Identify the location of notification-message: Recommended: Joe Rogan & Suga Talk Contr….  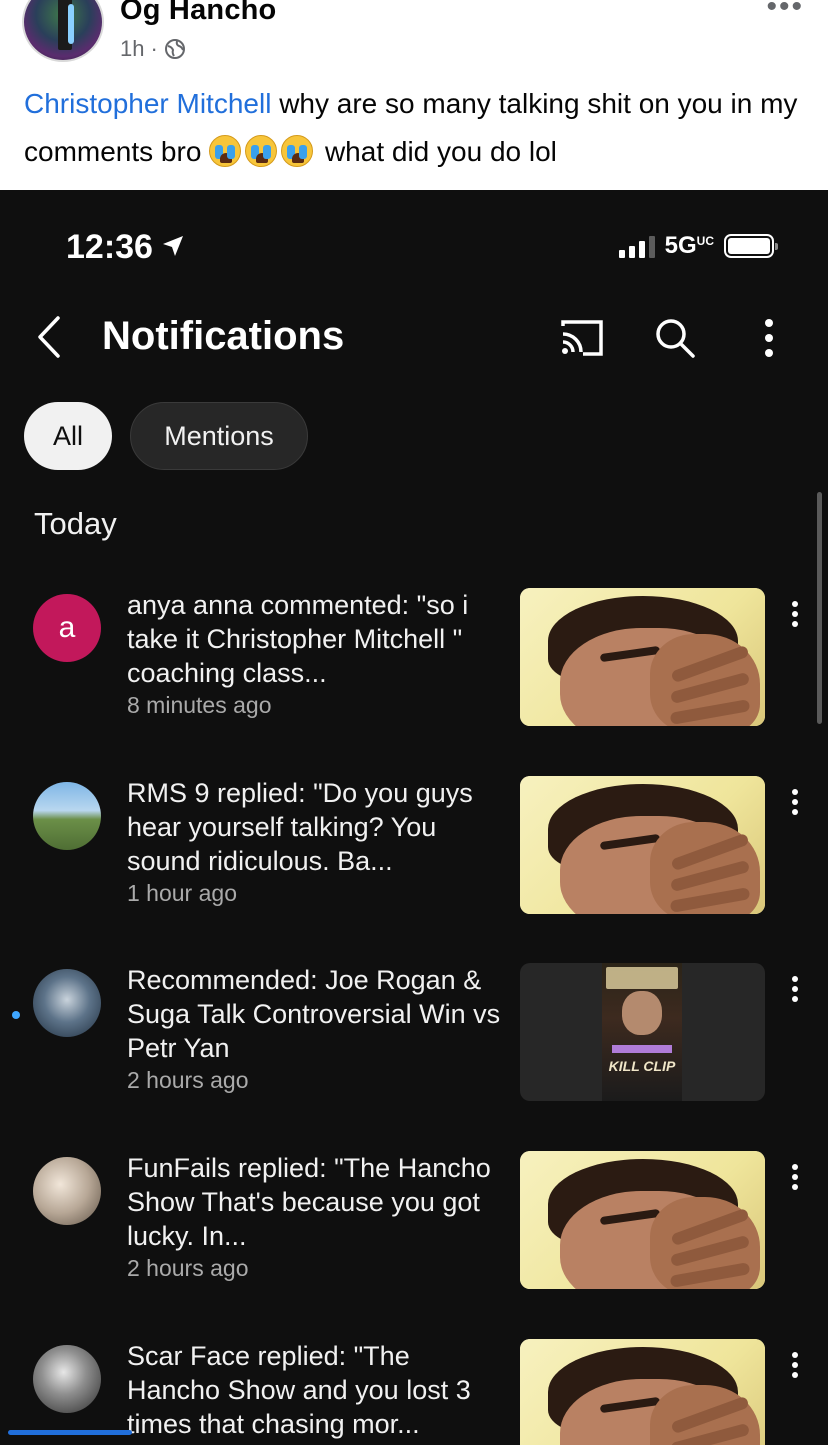
(314, 1014).